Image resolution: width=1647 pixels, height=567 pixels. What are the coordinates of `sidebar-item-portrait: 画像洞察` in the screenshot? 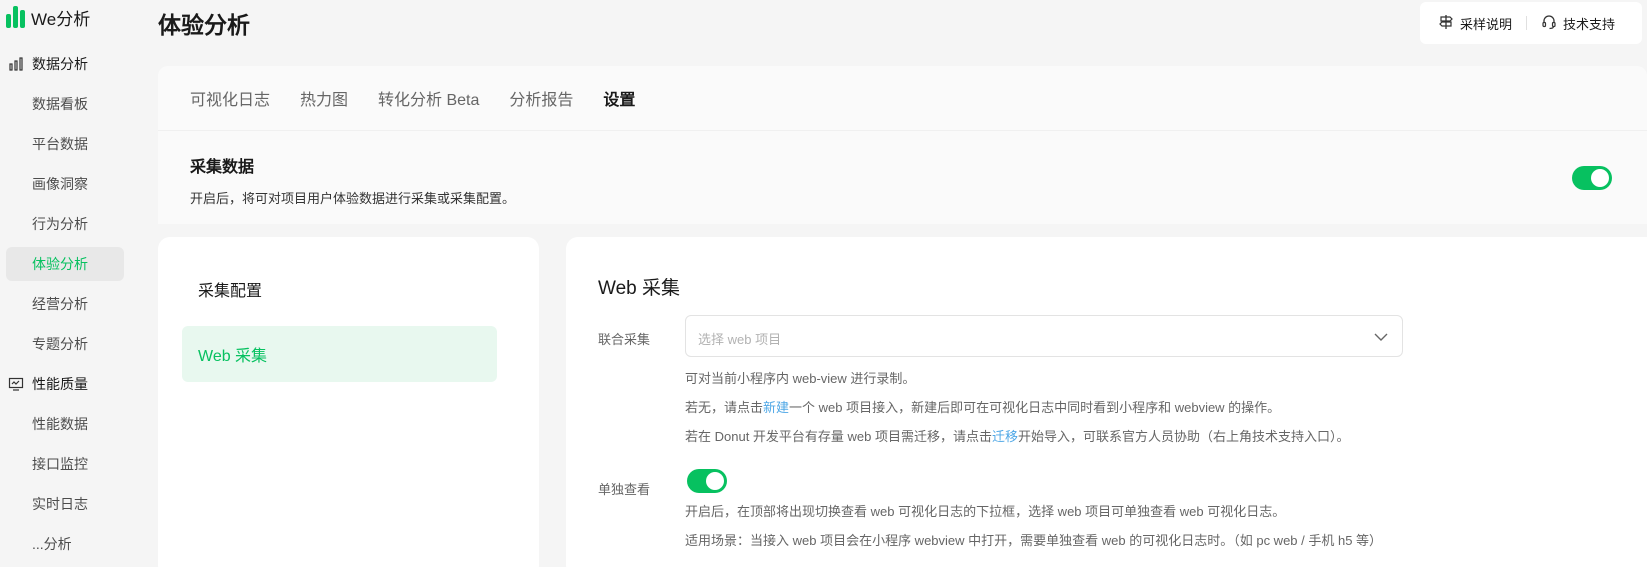 It's located at (65, 184).